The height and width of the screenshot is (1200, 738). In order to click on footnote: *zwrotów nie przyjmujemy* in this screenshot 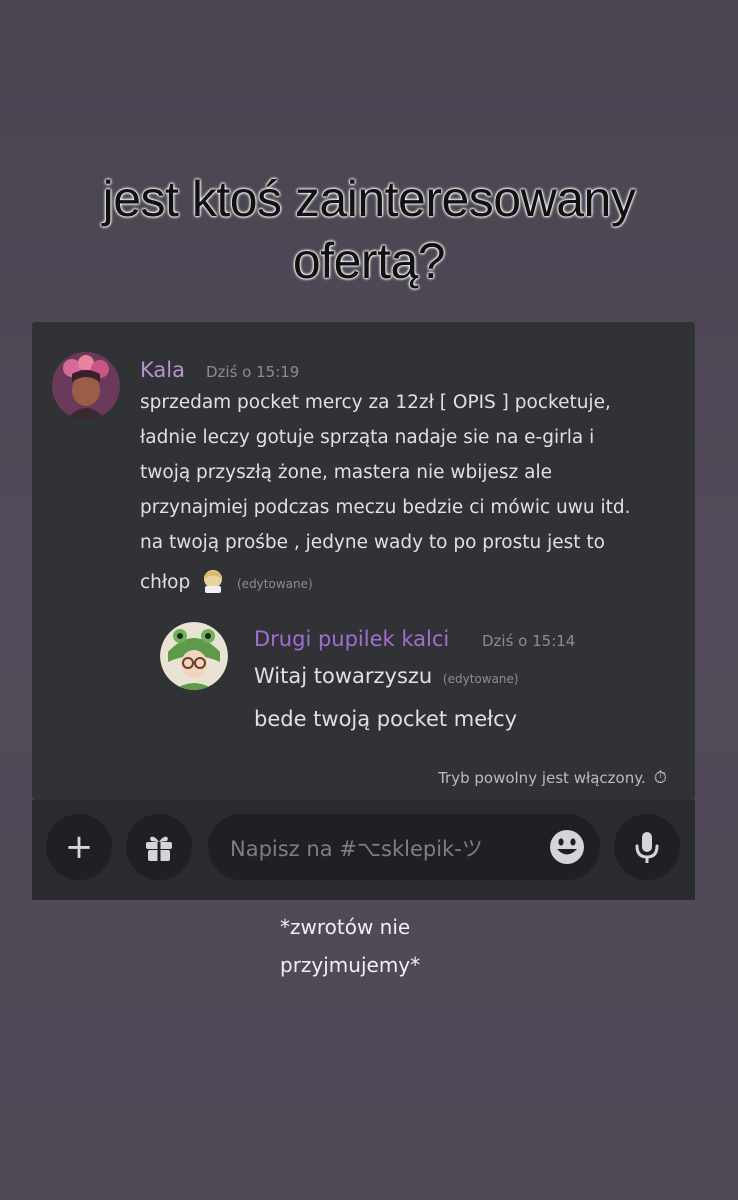, I will do `click(350, 946)`.